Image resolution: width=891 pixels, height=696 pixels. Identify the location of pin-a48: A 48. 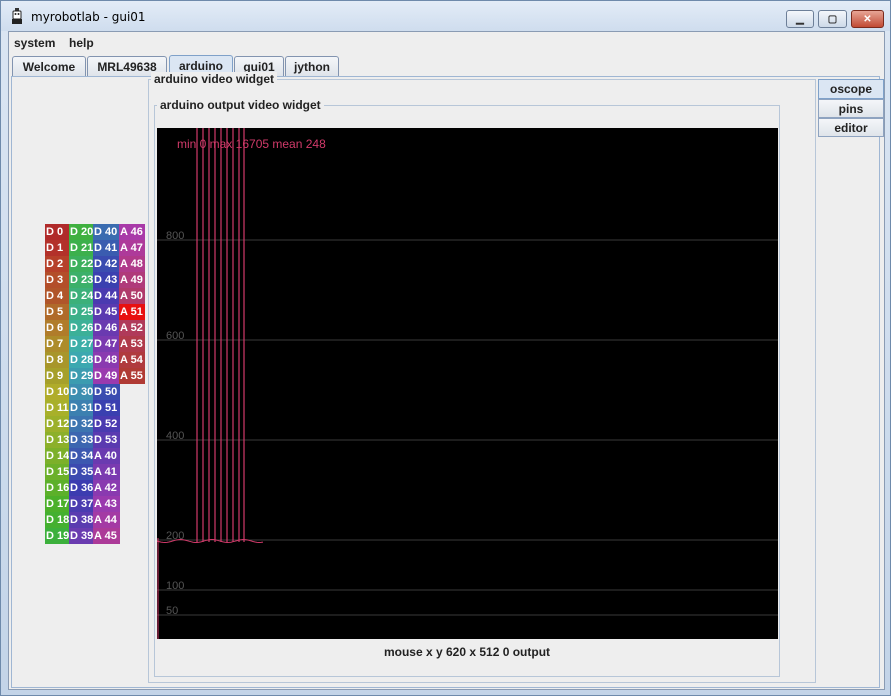
(132, 264).